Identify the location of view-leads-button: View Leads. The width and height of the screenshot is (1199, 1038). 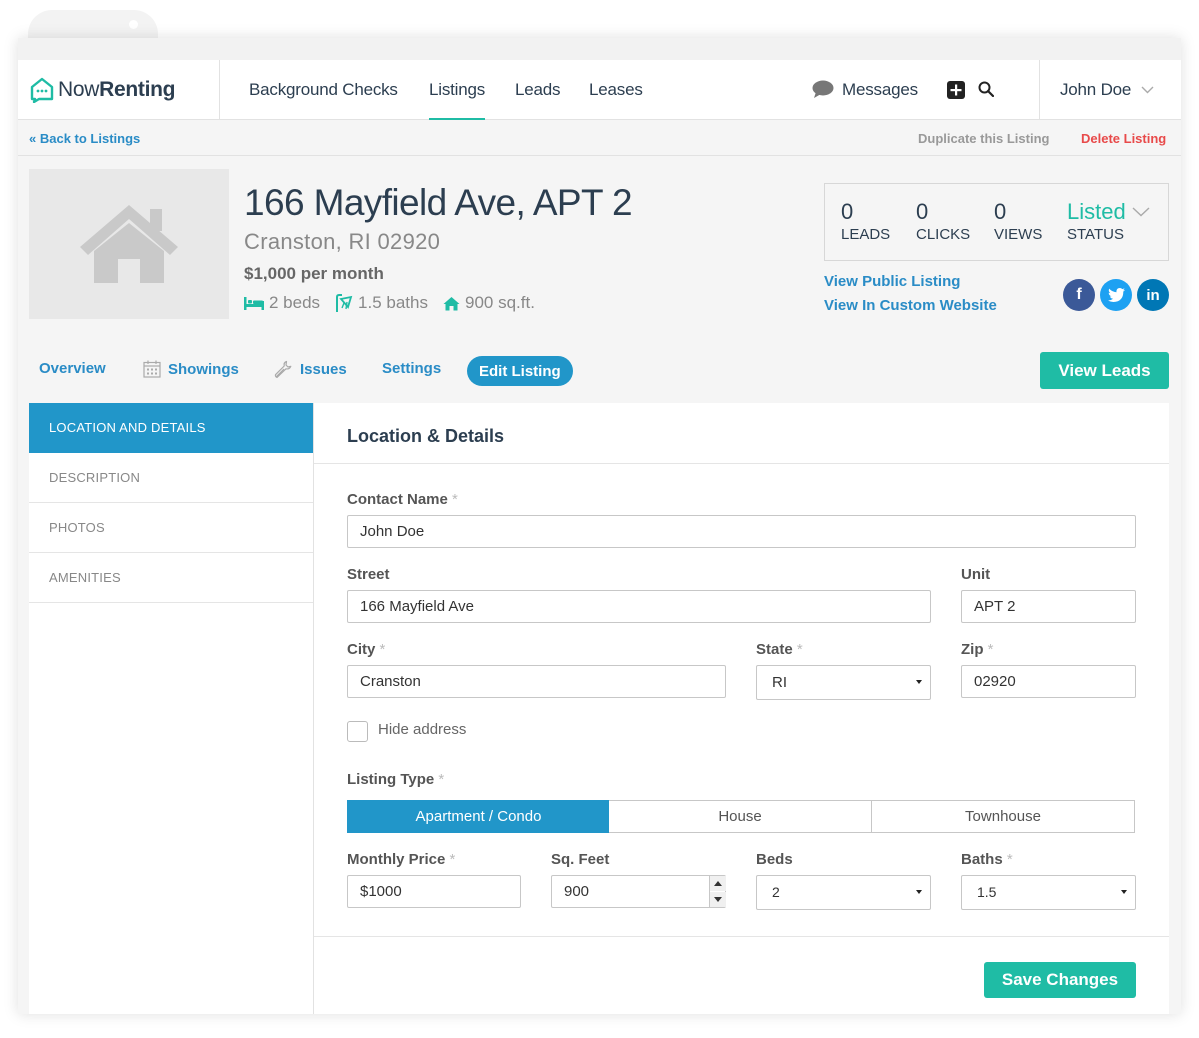
(1104, 370).